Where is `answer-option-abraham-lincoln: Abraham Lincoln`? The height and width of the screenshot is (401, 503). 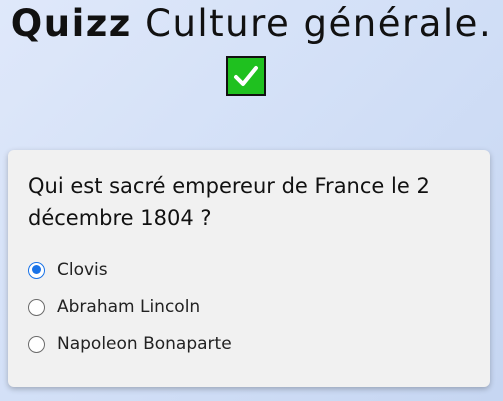
answer-option-abraham-lincoln: Abraham Lincoln is located at coordinates (114, 307).